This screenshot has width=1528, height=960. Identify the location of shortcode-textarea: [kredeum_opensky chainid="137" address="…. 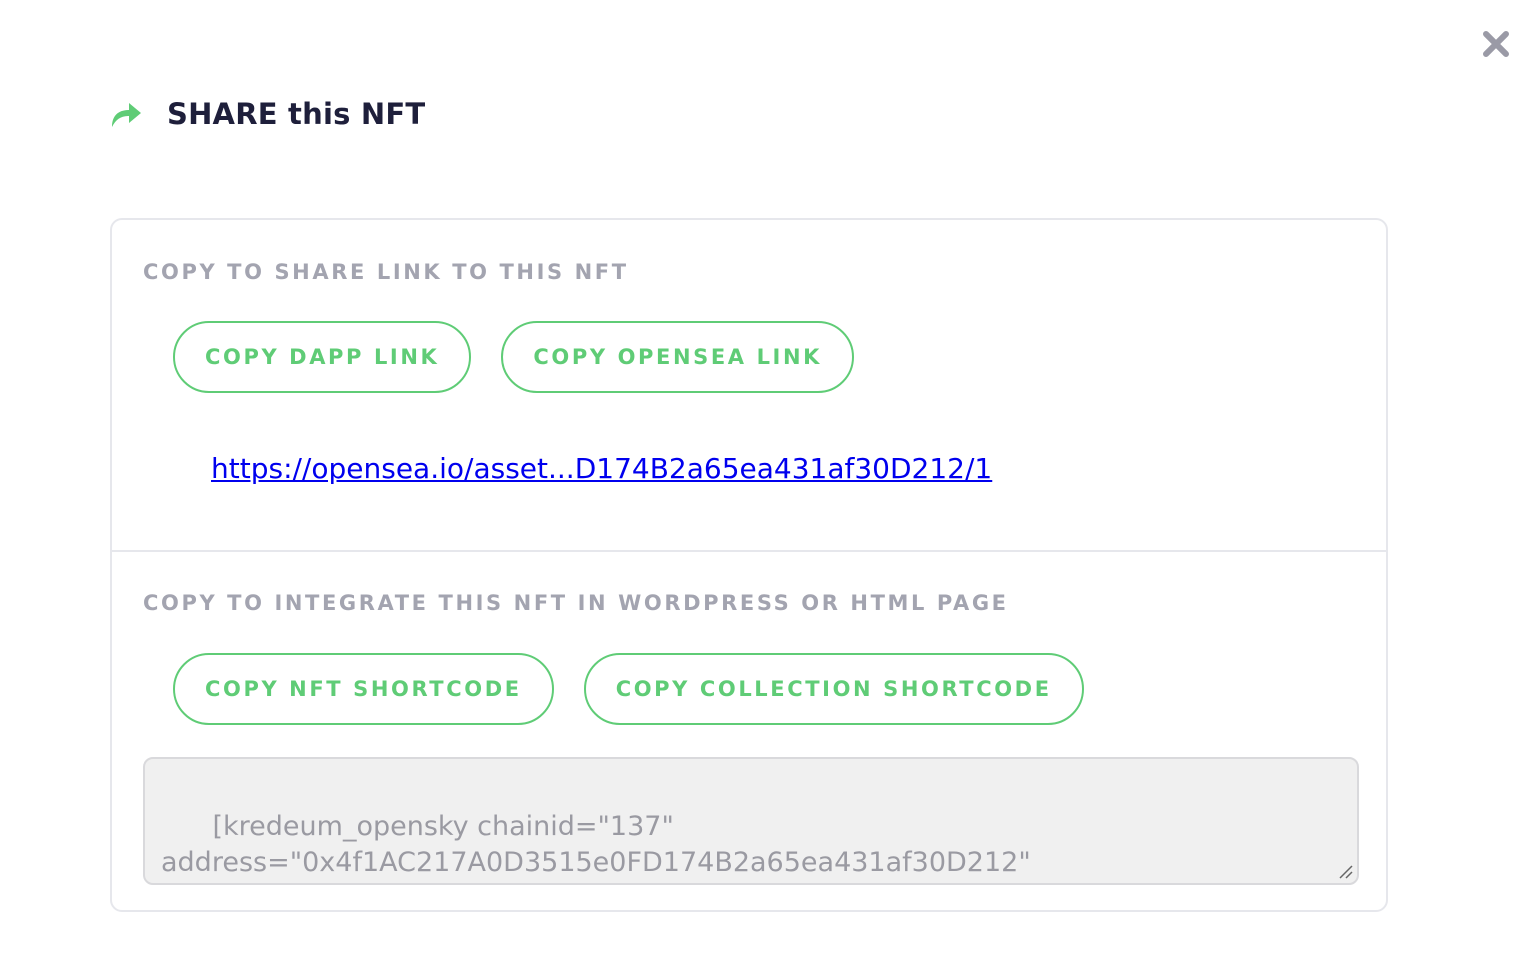
(751, 821).